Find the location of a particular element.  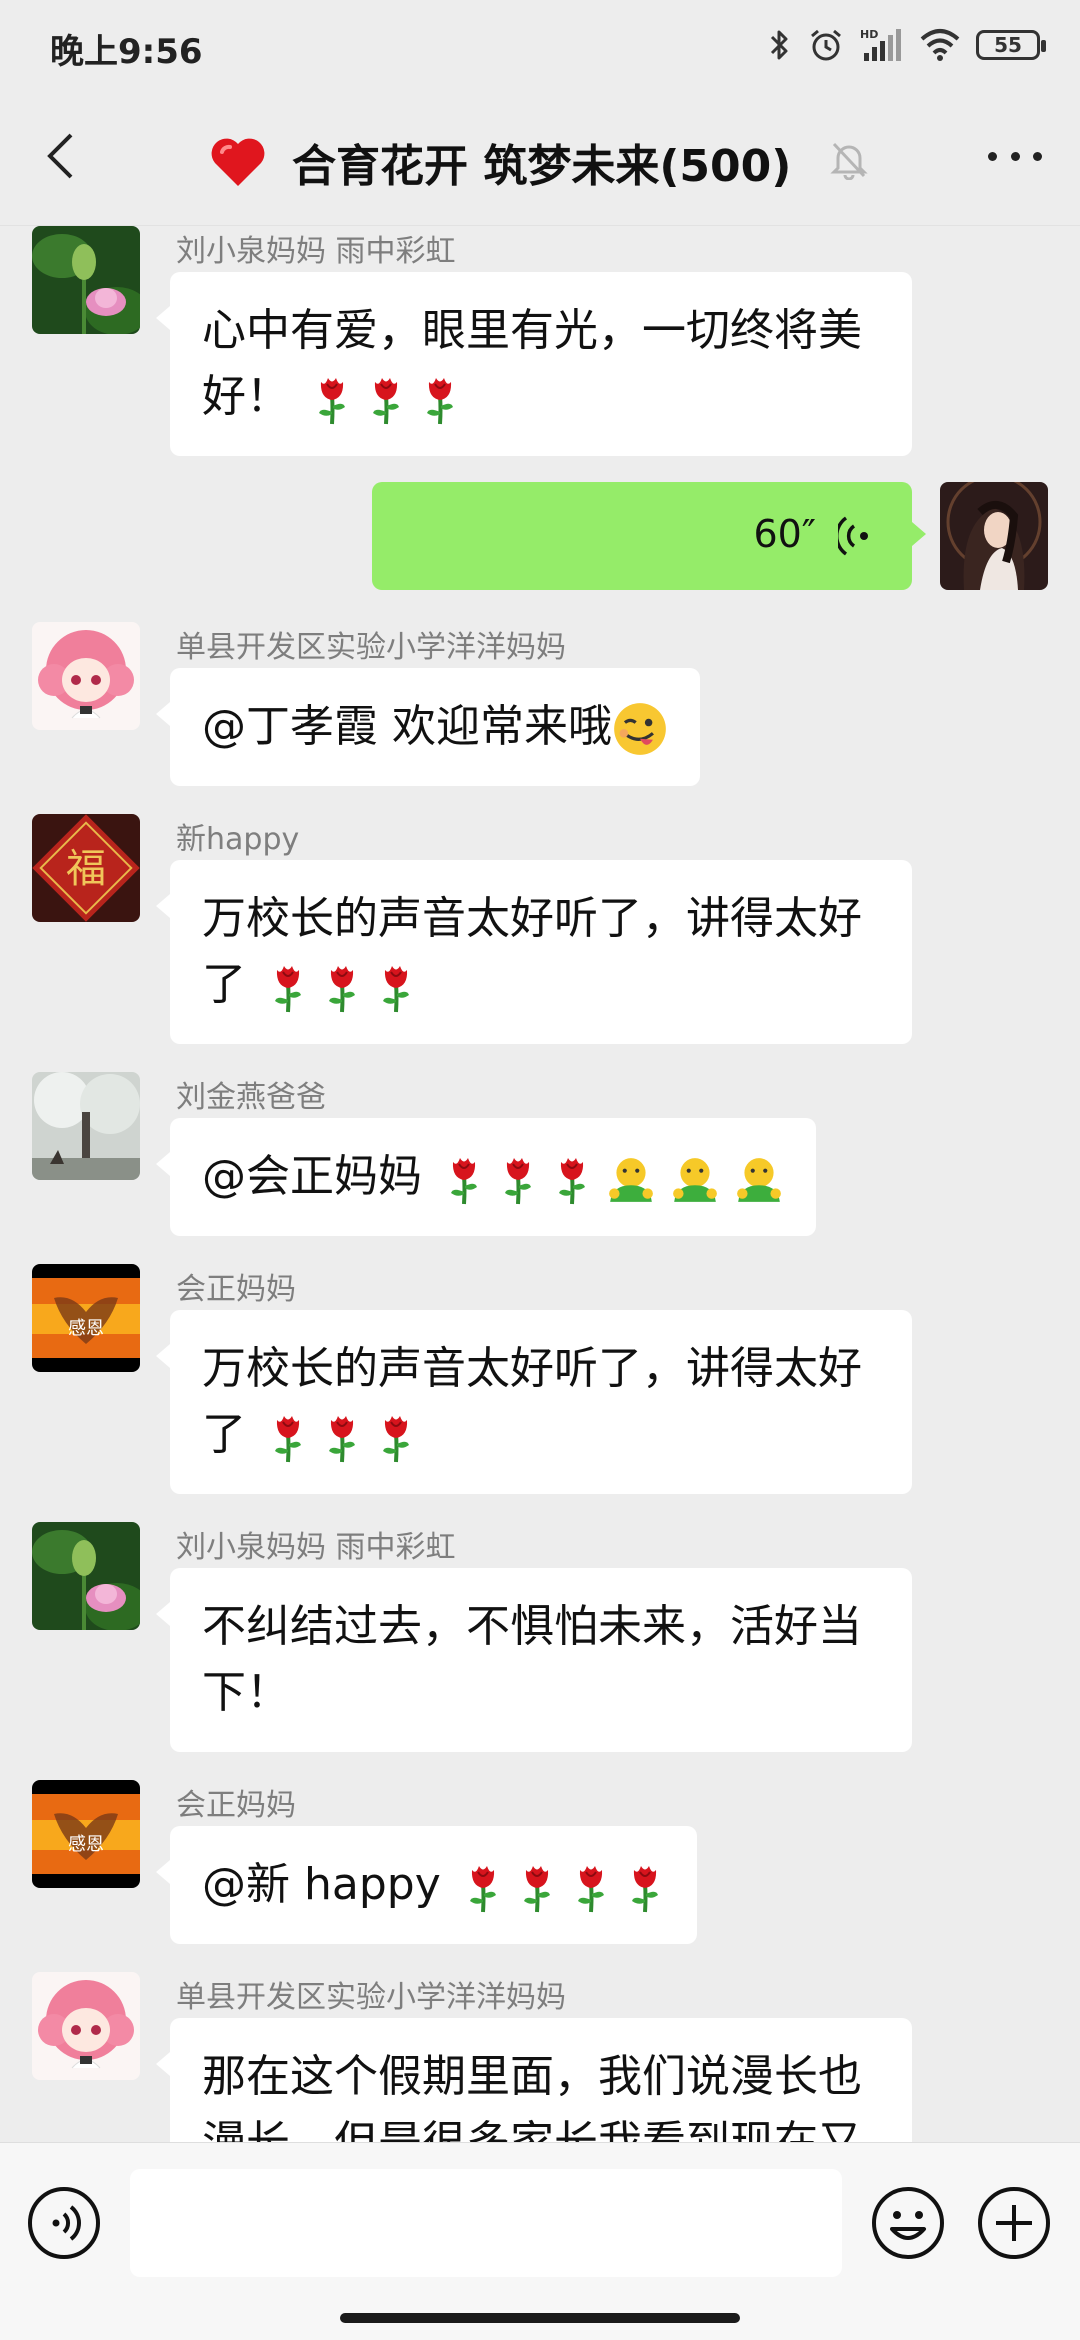

more-functions-button is located at coordinates (1014, 2223).